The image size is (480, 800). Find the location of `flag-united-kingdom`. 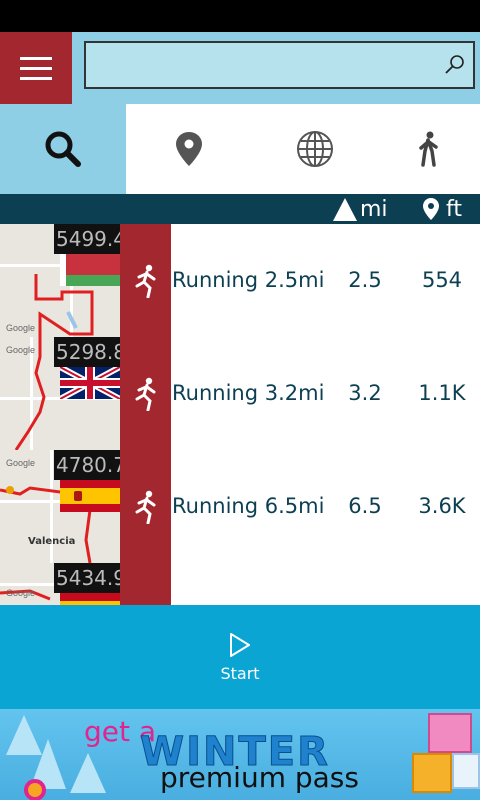

flag-united-kingdom is located at coordinates (90, 383).